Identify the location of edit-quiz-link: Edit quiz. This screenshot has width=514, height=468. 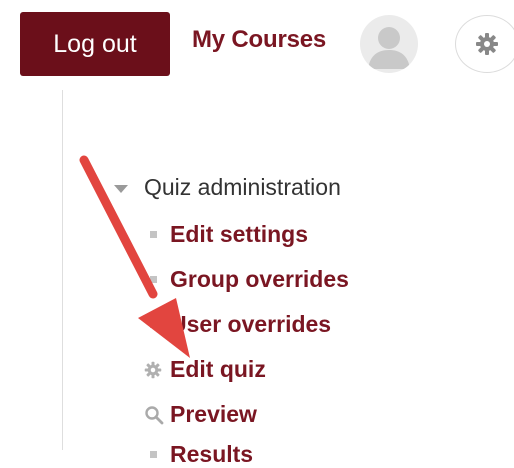
(203, 369).